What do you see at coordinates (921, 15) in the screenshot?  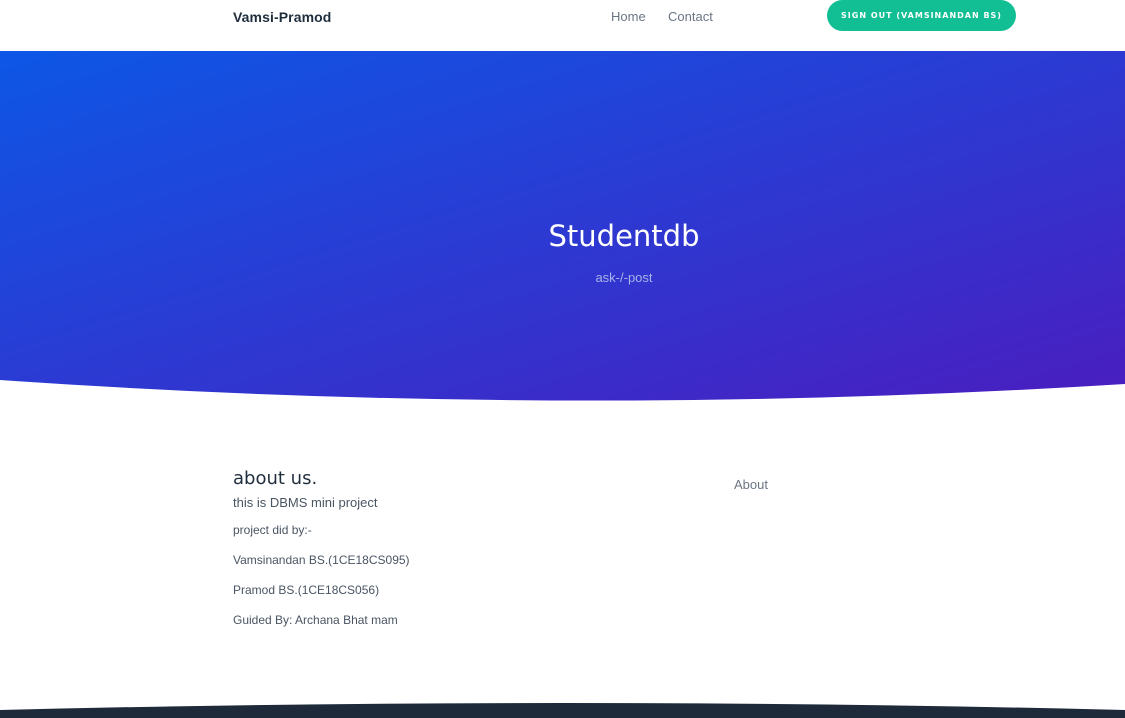 I see `sign-out-button: SIGN OUT (VAMSINANDAN BS)` at bounding box center [921, 15].